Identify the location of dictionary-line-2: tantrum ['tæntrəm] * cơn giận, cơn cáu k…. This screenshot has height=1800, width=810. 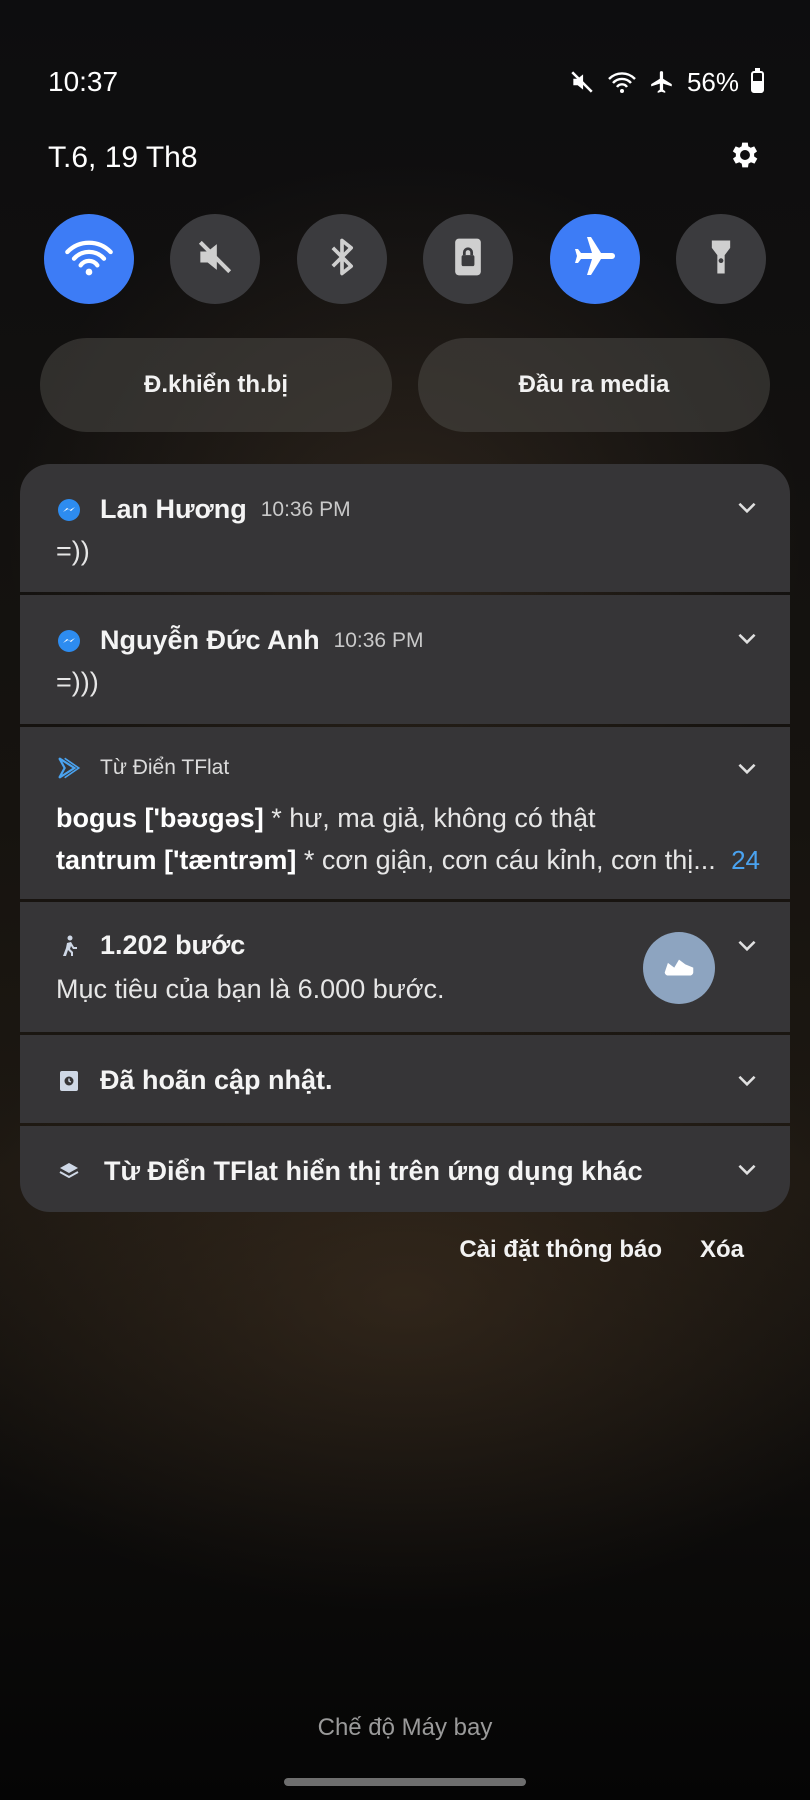
(386, 860).